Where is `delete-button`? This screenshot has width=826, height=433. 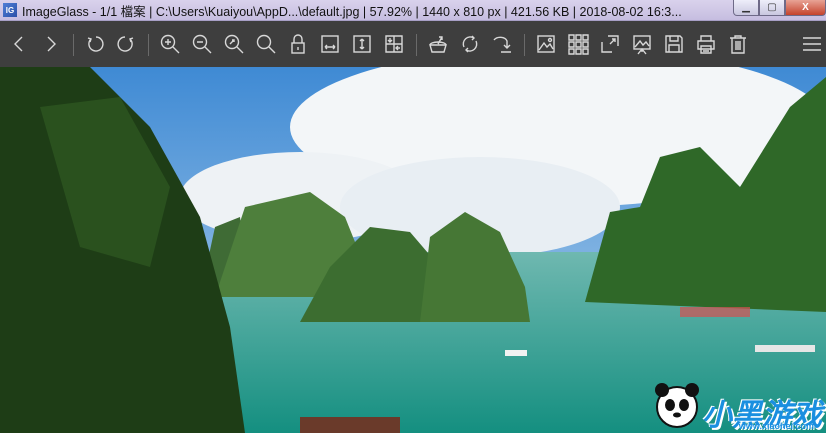 delete-button is located at coordinates (738, 44).